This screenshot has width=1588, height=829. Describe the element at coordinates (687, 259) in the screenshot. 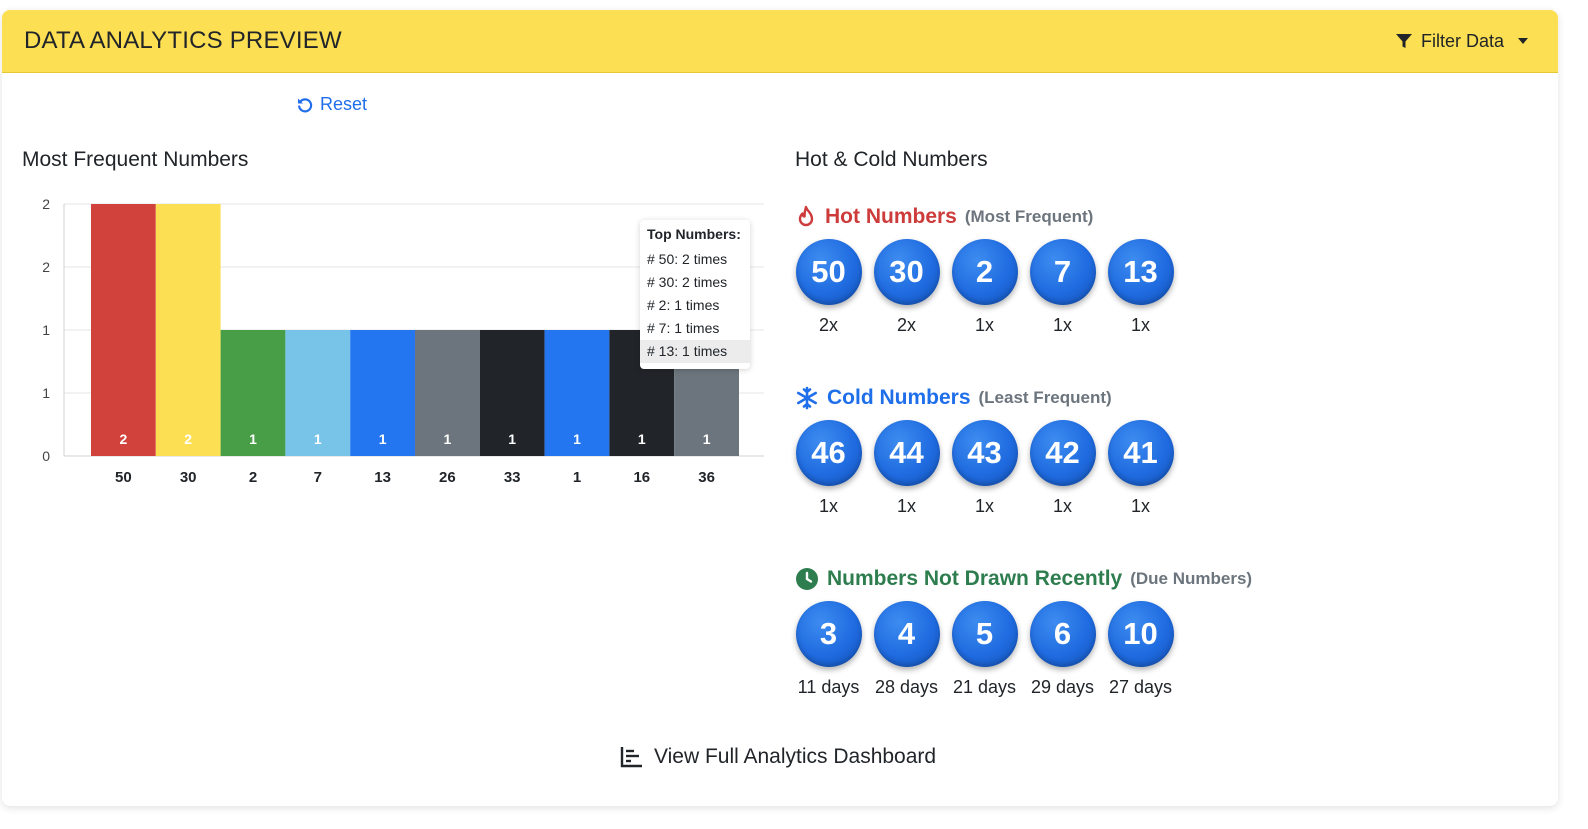

I see `tooltip-row: # 50: 2 times` at that location.